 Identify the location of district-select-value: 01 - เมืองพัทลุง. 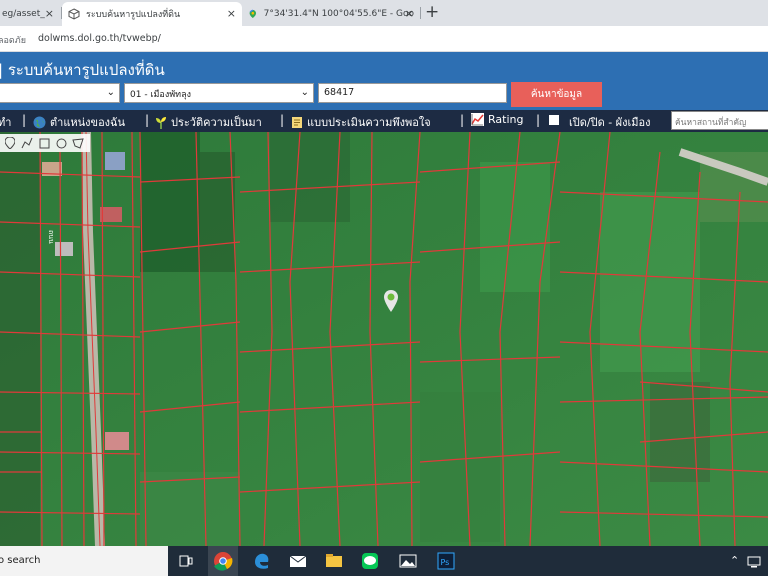
(161, 95).